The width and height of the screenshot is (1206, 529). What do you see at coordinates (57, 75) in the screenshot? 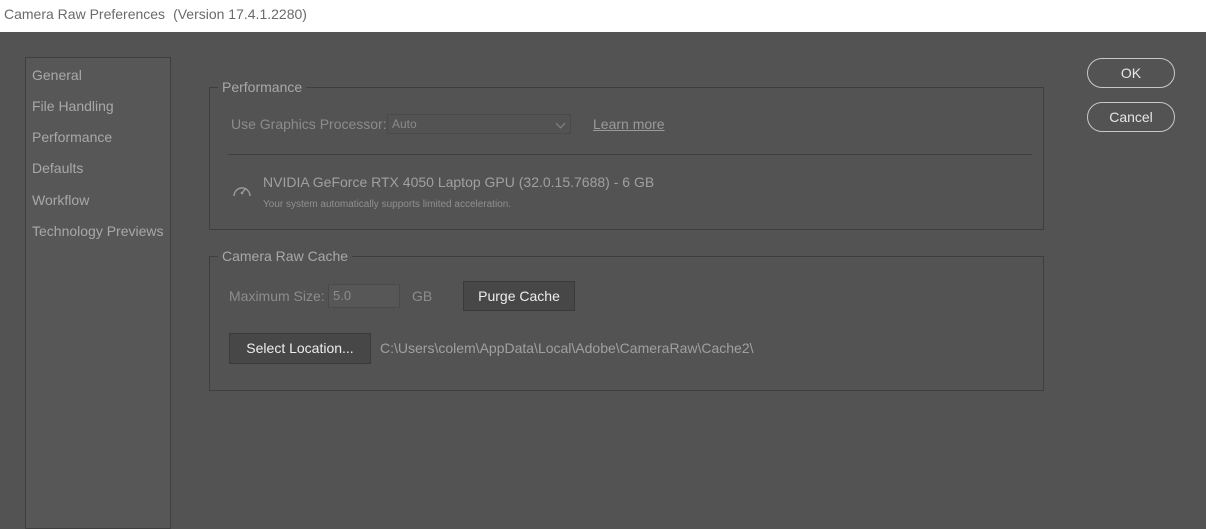
I see `sidebar-item-general: General` at bounding box center [57, 75].